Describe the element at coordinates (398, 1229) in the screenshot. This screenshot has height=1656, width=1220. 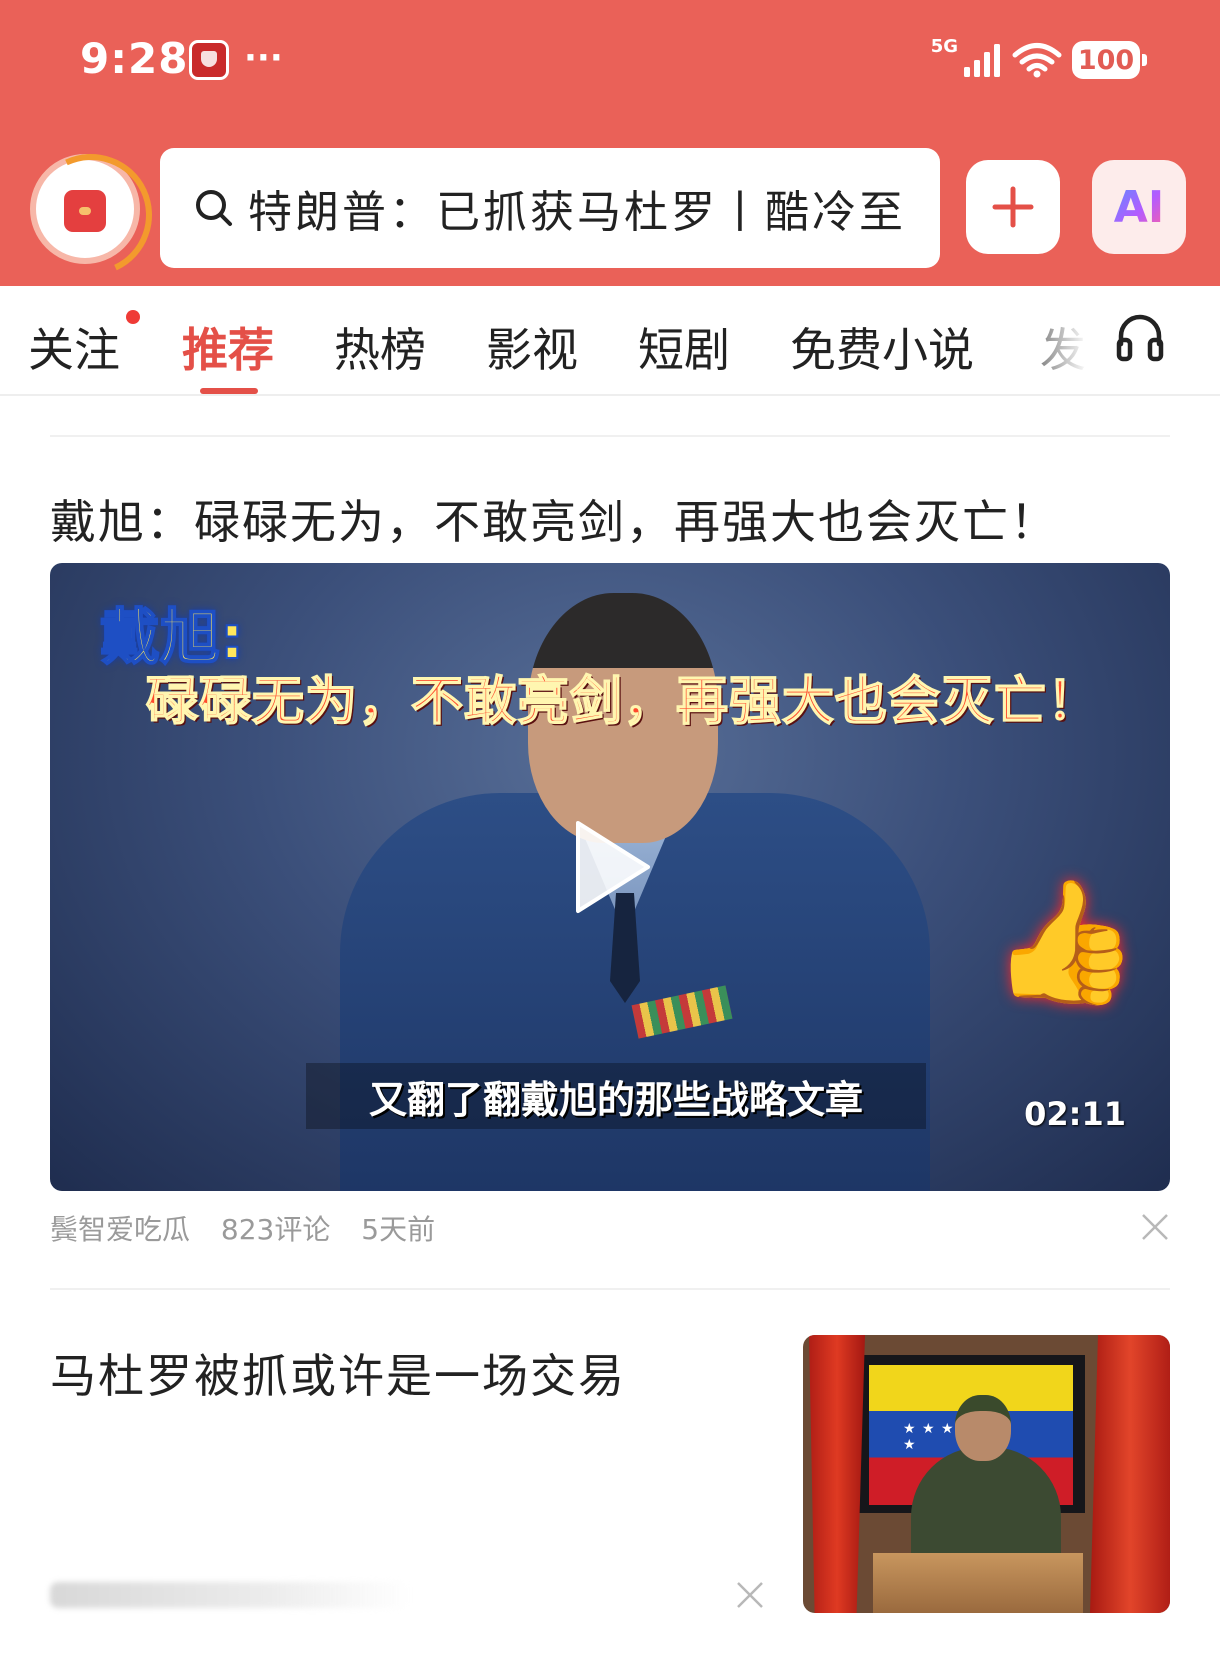
I see `post-time: 5天前` at that location.